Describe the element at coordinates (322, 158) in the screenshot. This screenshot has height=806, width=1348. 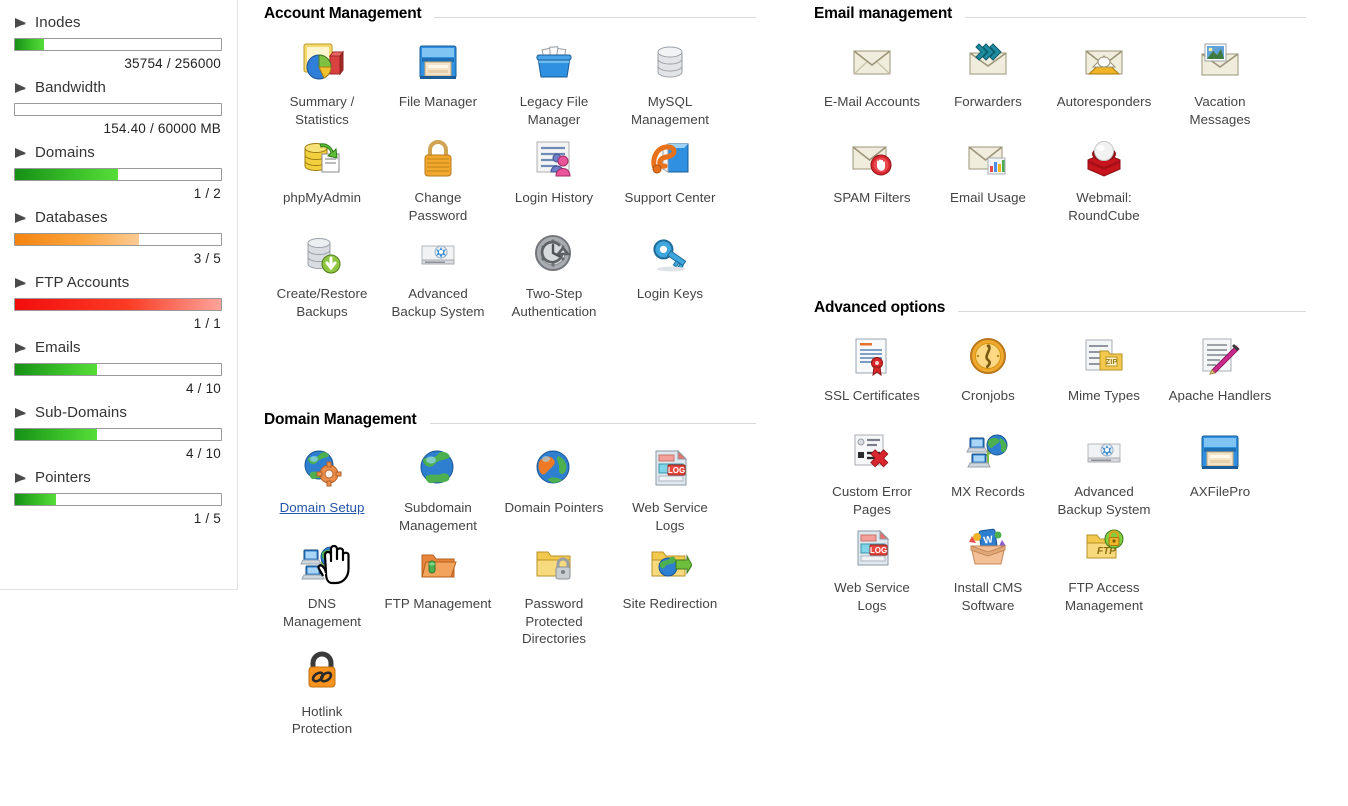
I see `phpmyadmin-database-icon` at that location.